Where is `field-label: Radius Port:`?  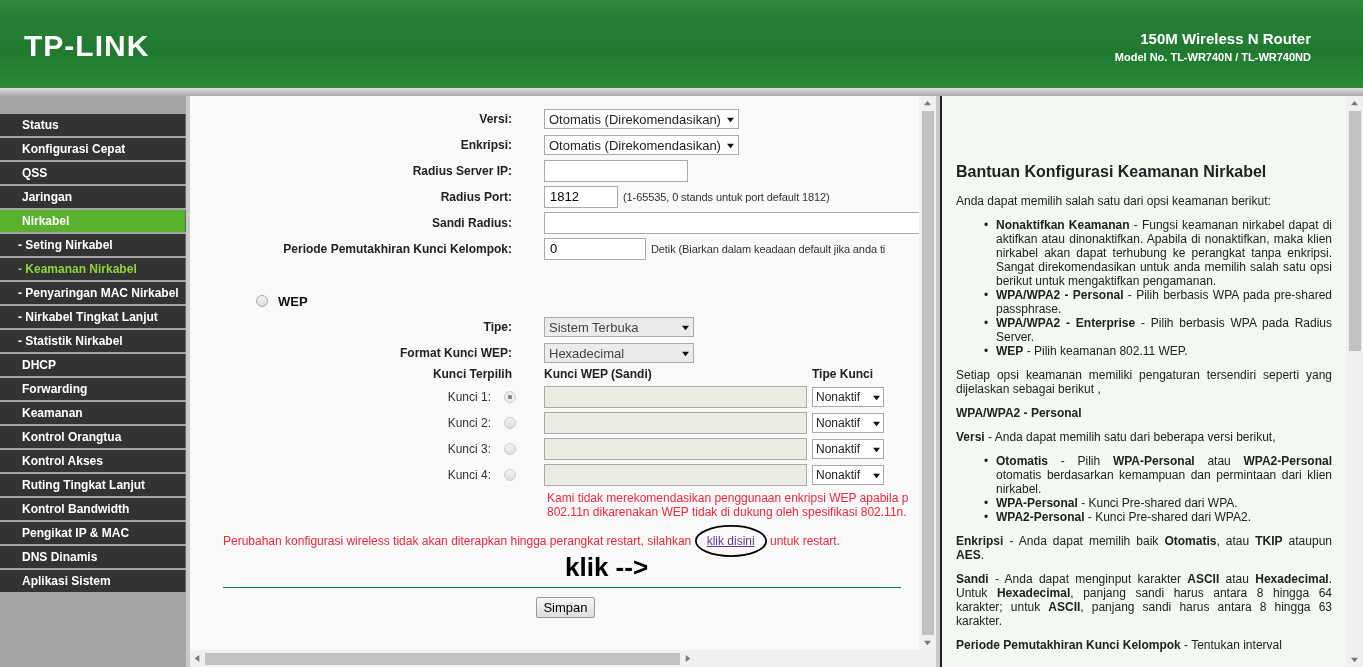 field-label: Radius Port: is located at coordinates (475, 197).